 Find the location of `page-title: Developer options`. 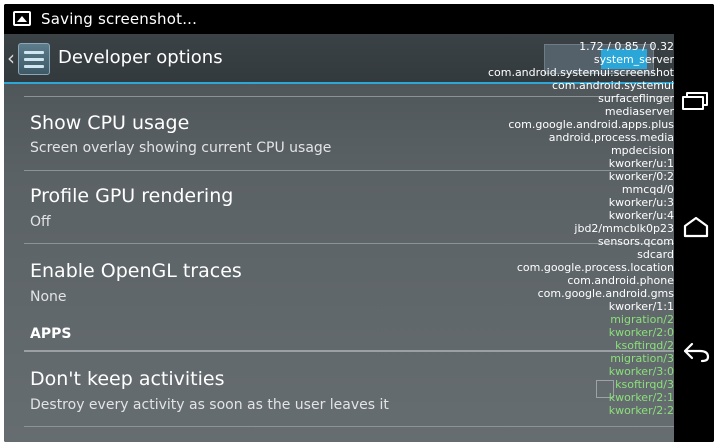

page-title: Developer options is located at coordinates (140, 57).